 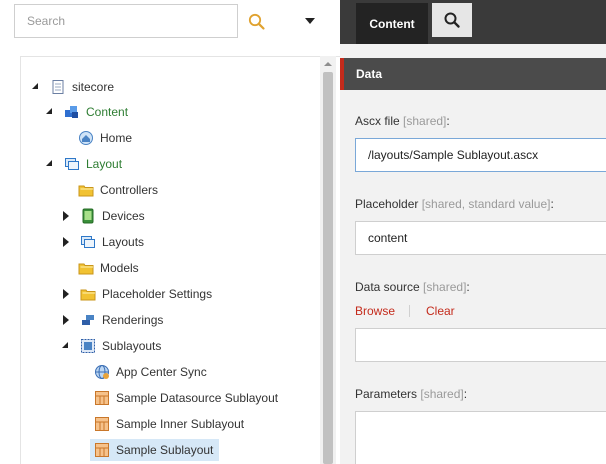 I want to click on link-divider, so click(x=409, y=311).